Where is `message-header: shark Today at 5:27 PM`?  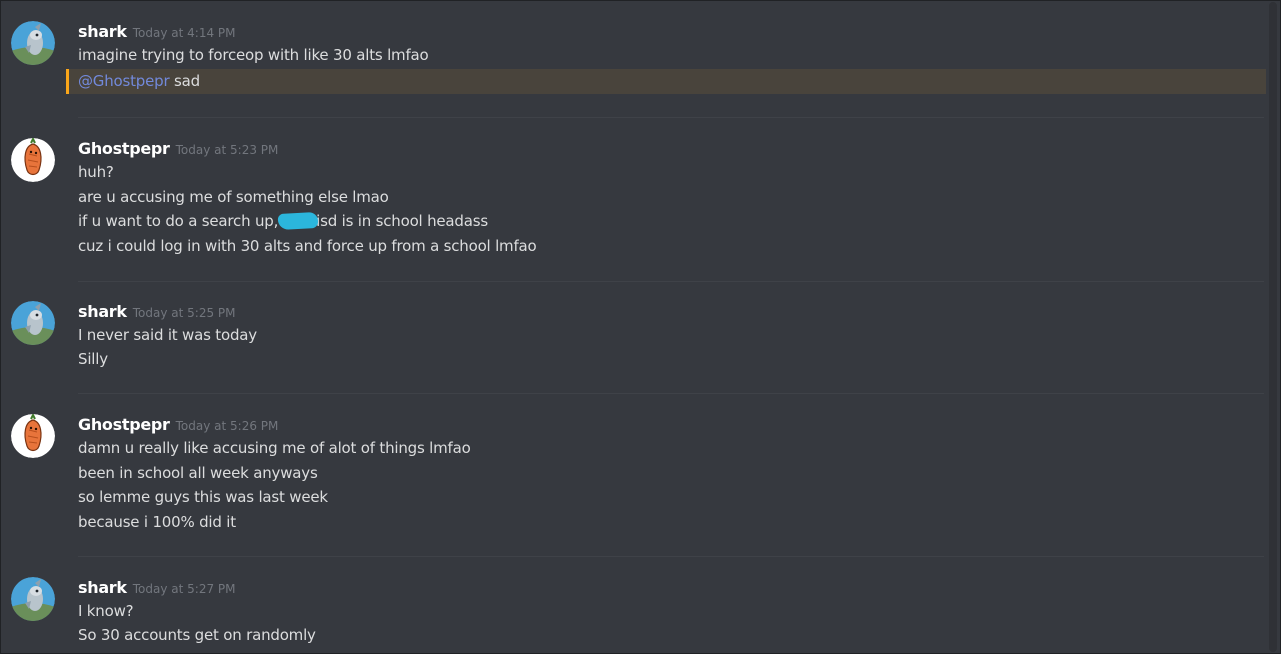
message-header: shark Today at 5:27 PM is located at coordinates (157, 588).